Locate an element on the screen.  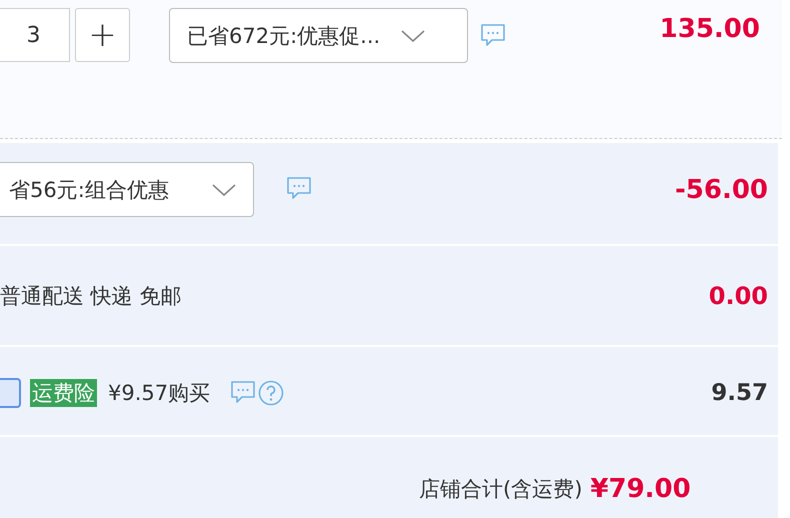
promotion-dropdown: 省56元:组合优惠 is located at coordinates (127, 189).